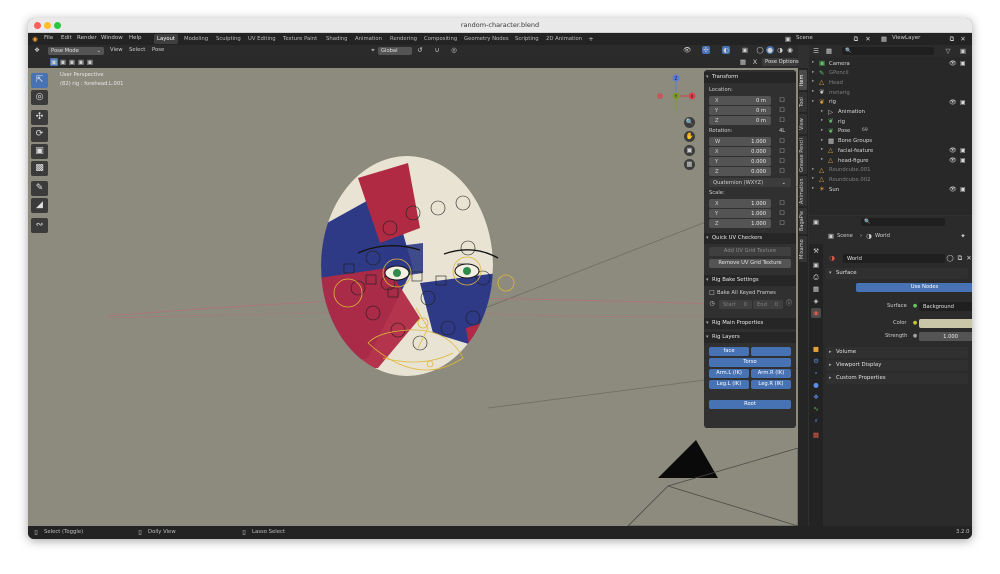  I want to click on transform-panel-header: Transform, so click(750, 77).